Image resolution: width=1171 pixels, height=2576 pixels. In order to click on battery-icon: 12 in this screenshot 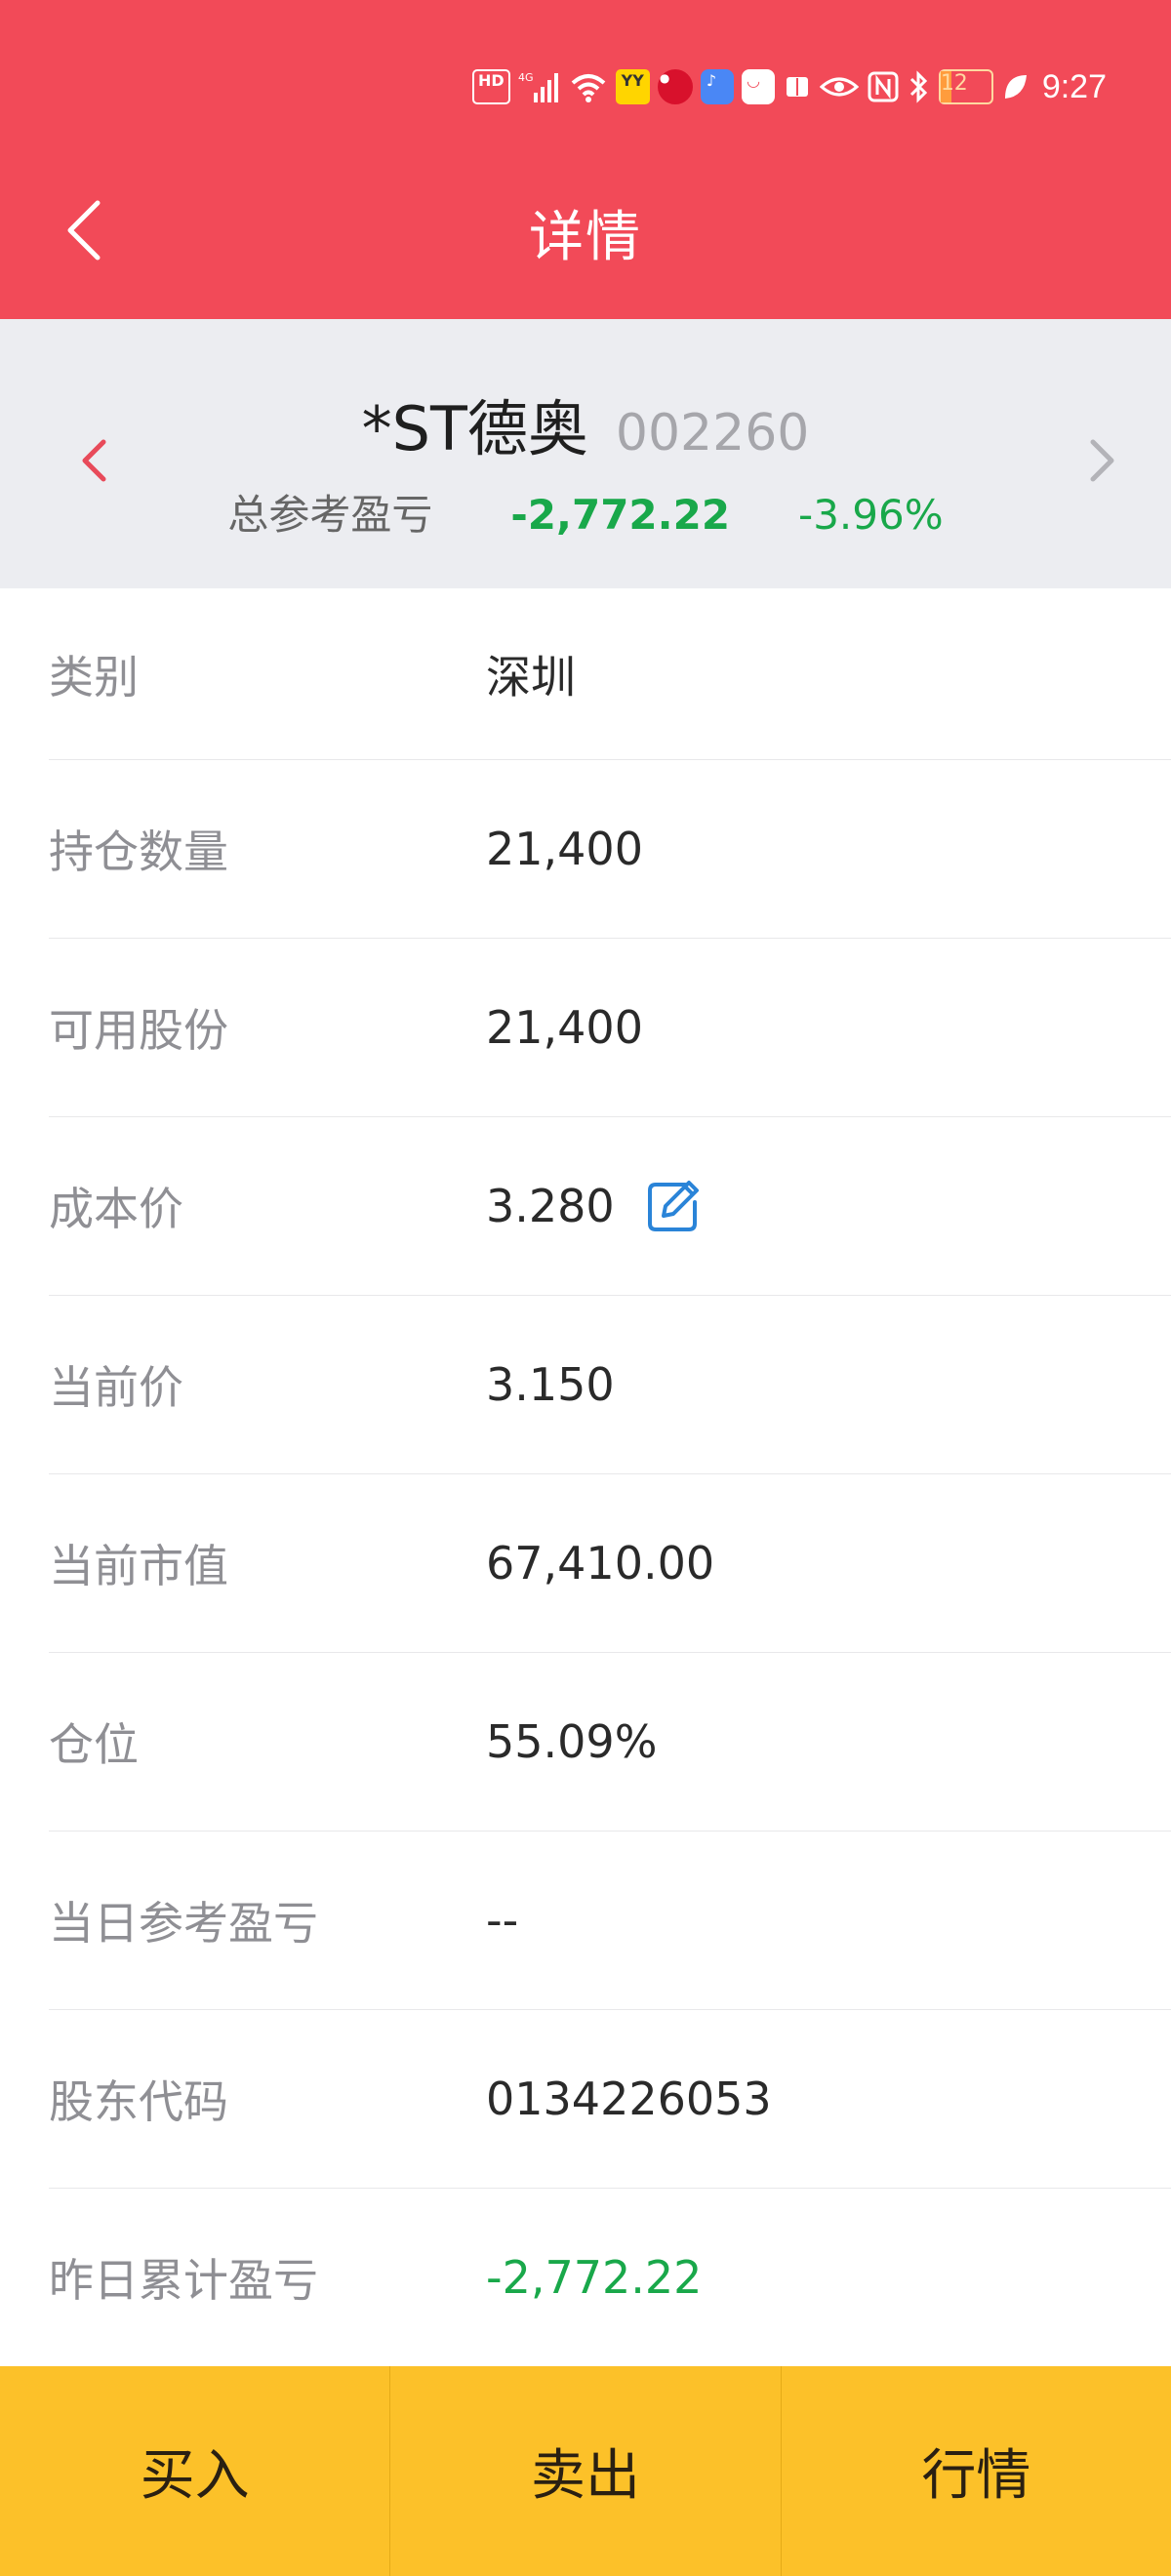, I will do `click(965, 86)`.